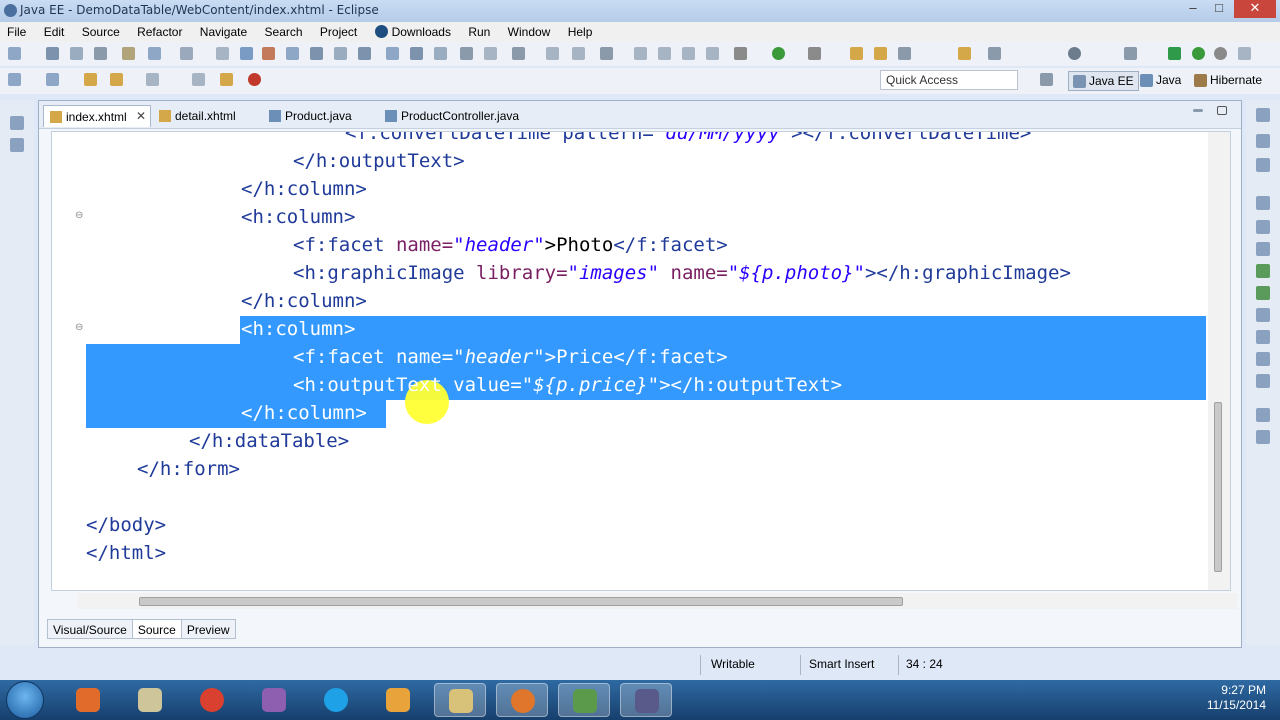 The image size is (1280, 720). What do you see at coordinates (1263, 249) in the screenshot?
I see `properties-icon` at bounding box center [1263, 249].